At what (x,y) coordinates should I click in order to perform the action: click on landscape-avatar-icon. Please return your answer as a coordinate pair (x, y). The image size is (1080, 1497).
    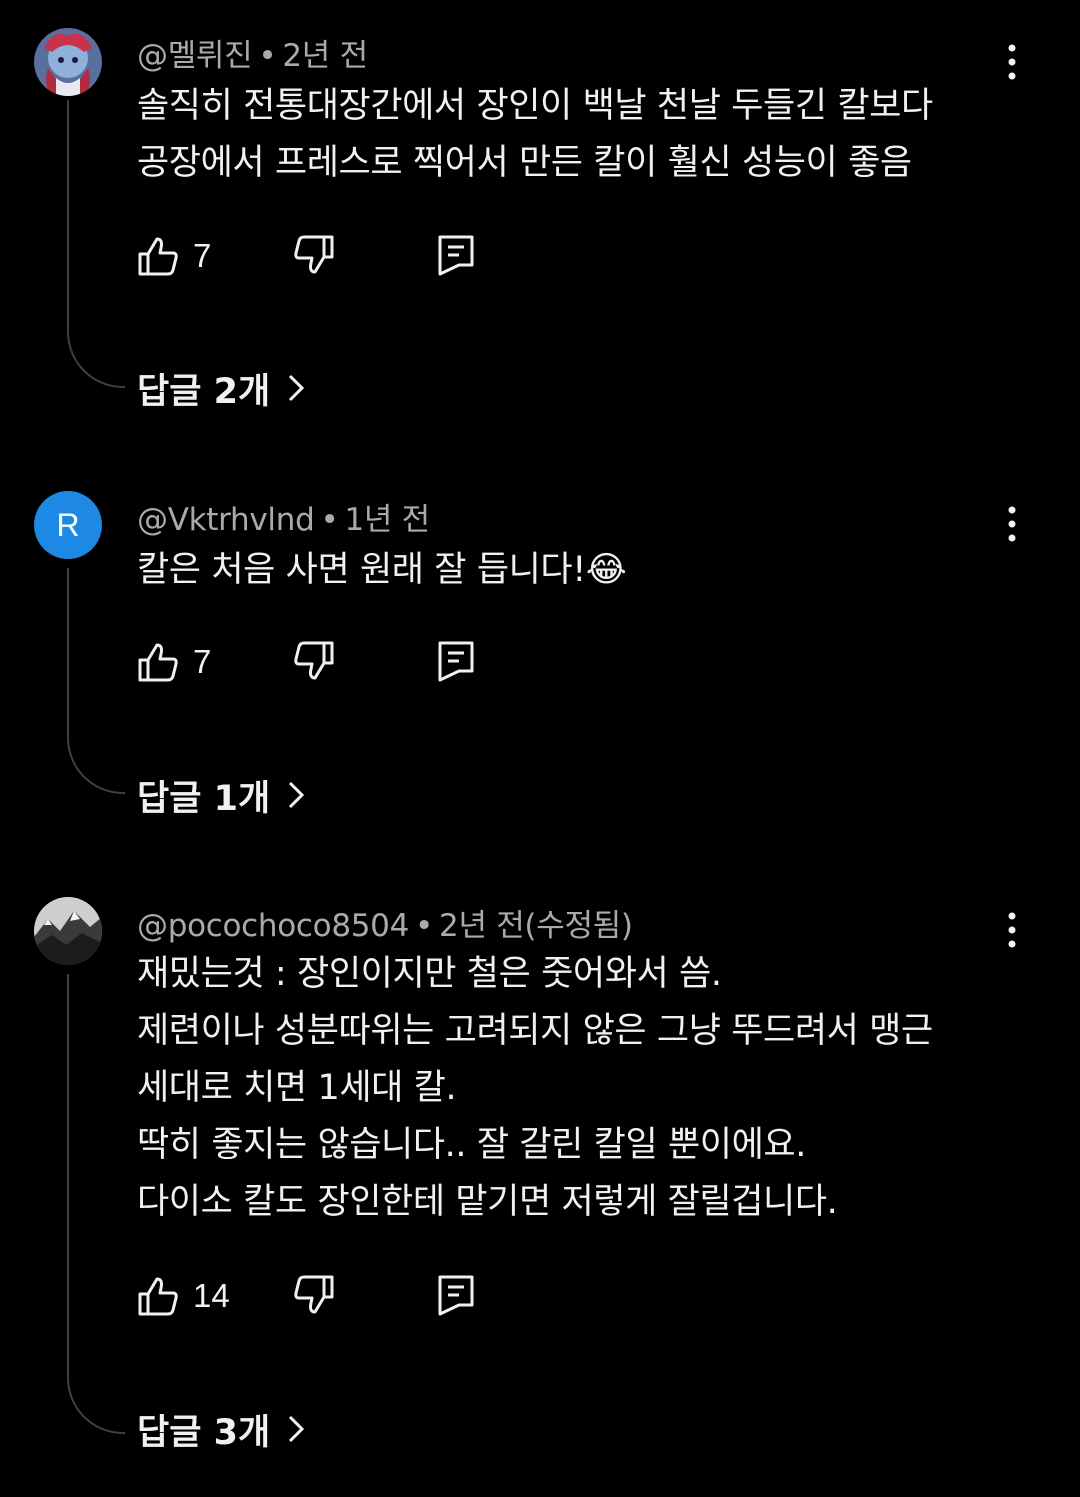
    Looking at the image, I should click on (68, 931).